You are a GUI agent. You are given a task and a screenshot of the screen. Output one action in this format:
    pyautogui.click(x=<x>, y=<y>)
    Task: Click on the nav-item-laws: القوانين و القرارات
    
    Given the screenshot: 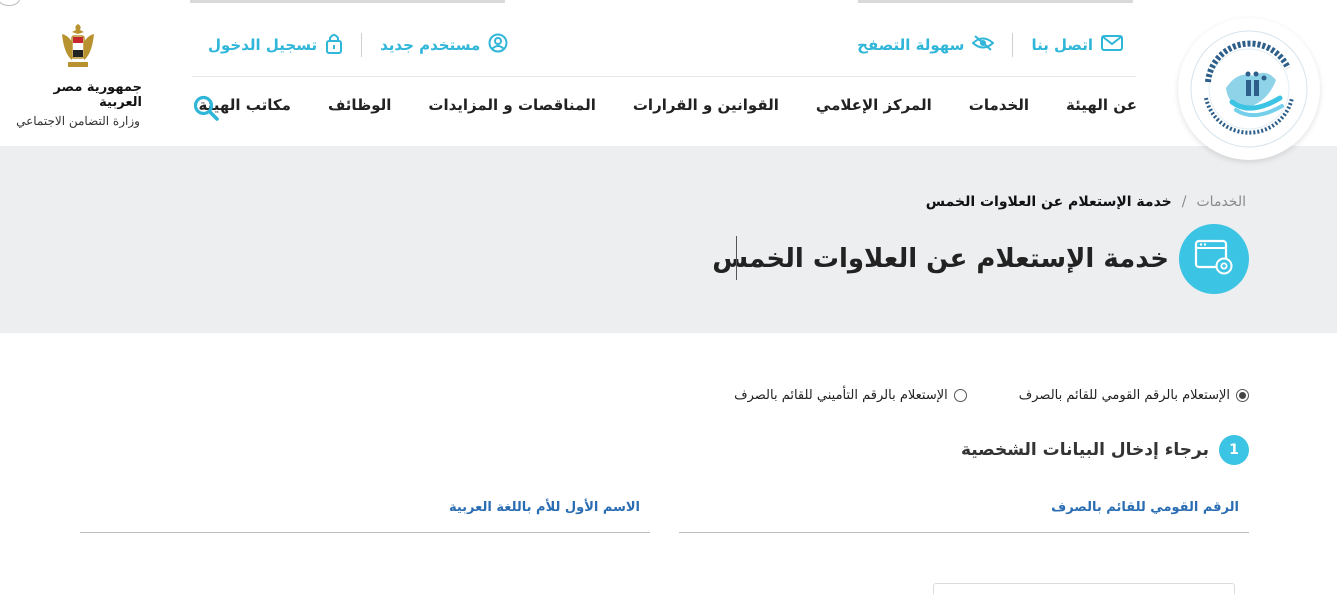 What is the action you would take?
    pyautogui.click(x=706, y=105)
    